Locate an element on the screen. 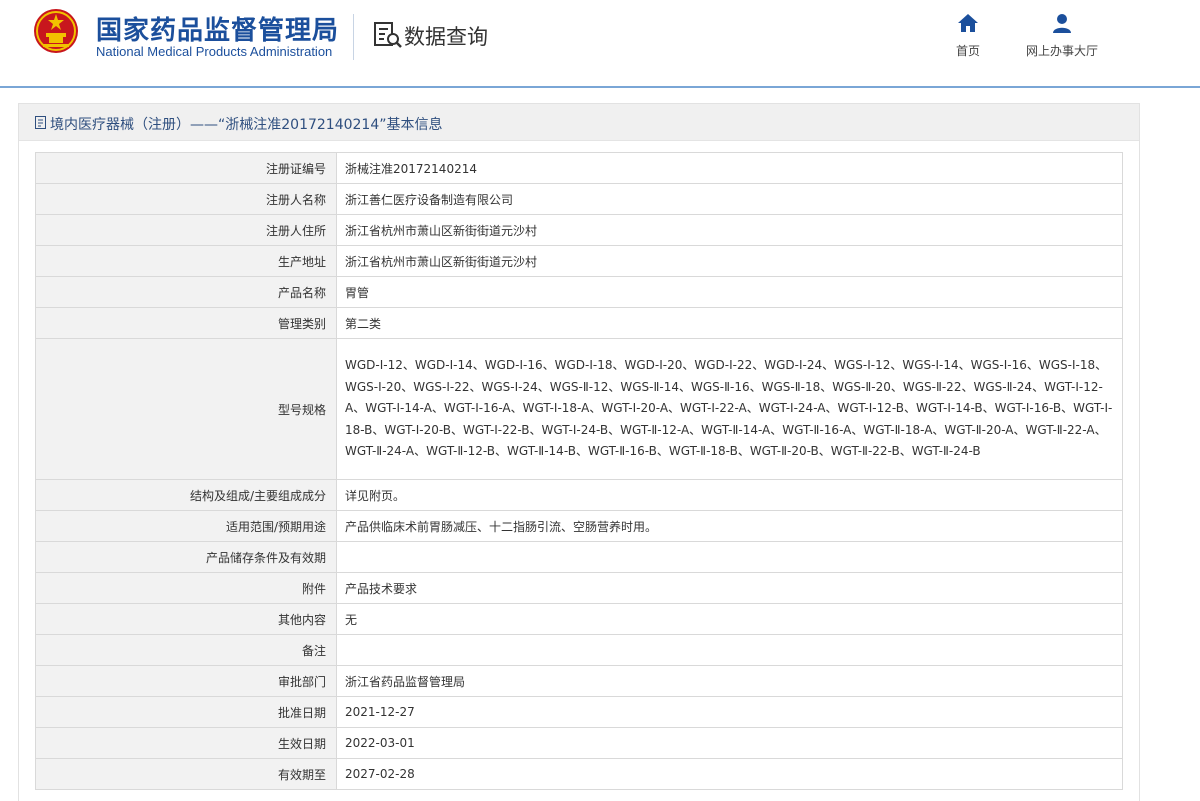 The width and height of the screenshot is (1200, 801). document-icon is located at coordinates (40, 122).